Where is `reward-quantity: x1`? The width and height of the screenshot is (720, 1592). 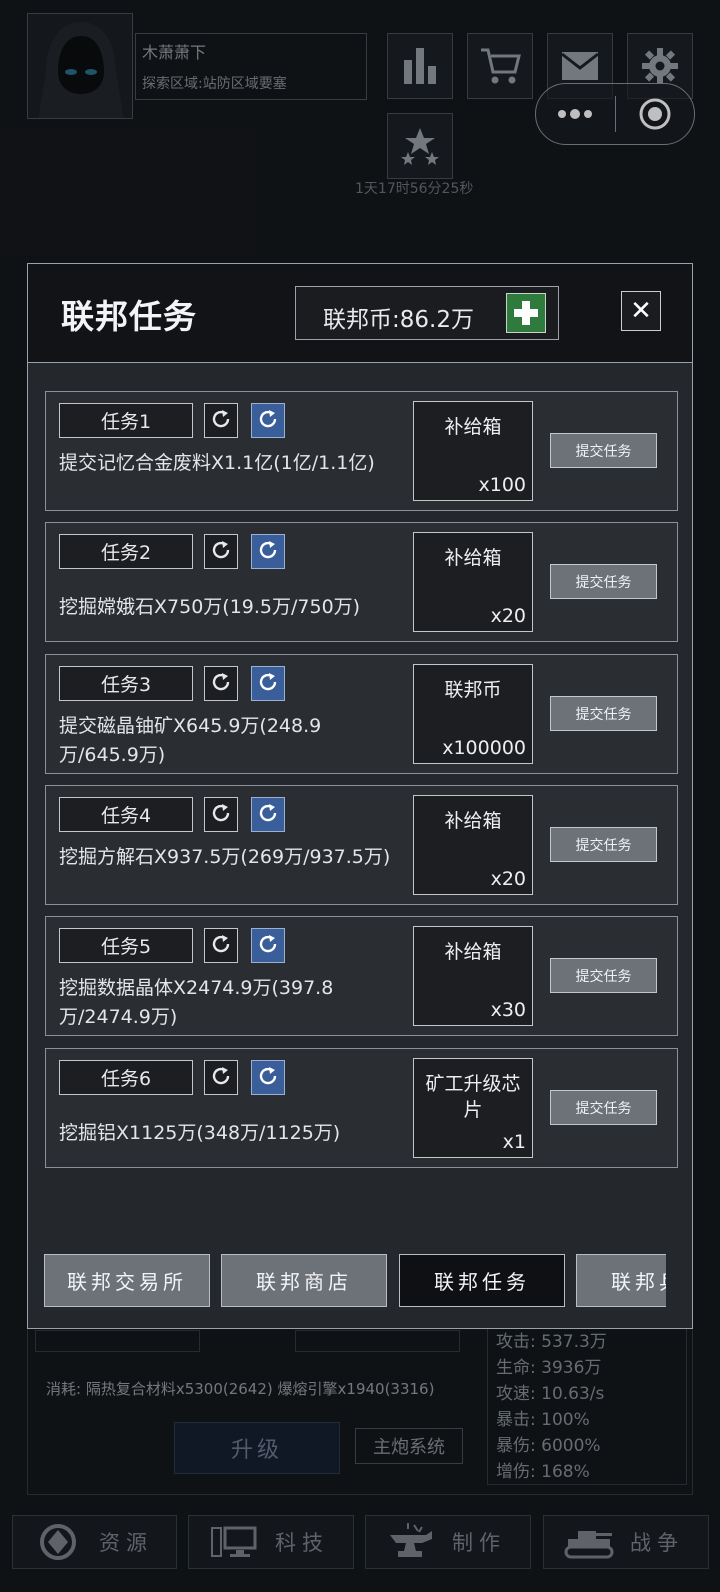 reward-quantity: x1 is located at coordinates (514, 1142).